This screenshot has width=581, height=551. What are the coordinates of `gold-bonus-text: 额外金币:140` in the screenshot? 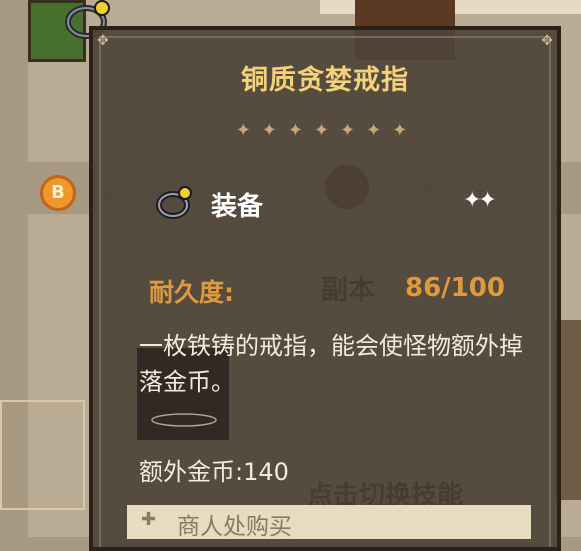 It's located at (214, 472).